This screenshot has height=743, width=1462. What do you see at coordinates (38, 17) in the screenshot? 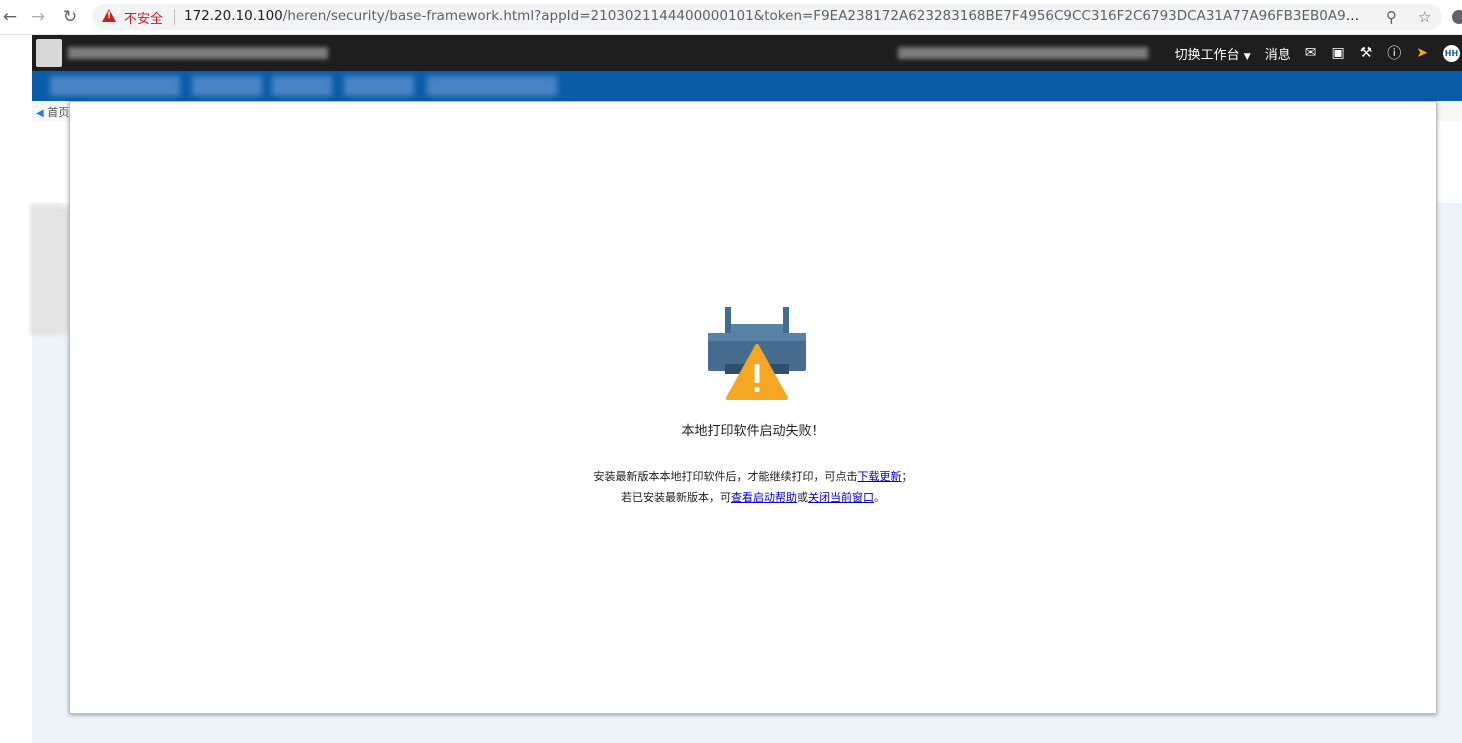
I see `forward-arrow-icon: →` at bounding box center [38, 17].